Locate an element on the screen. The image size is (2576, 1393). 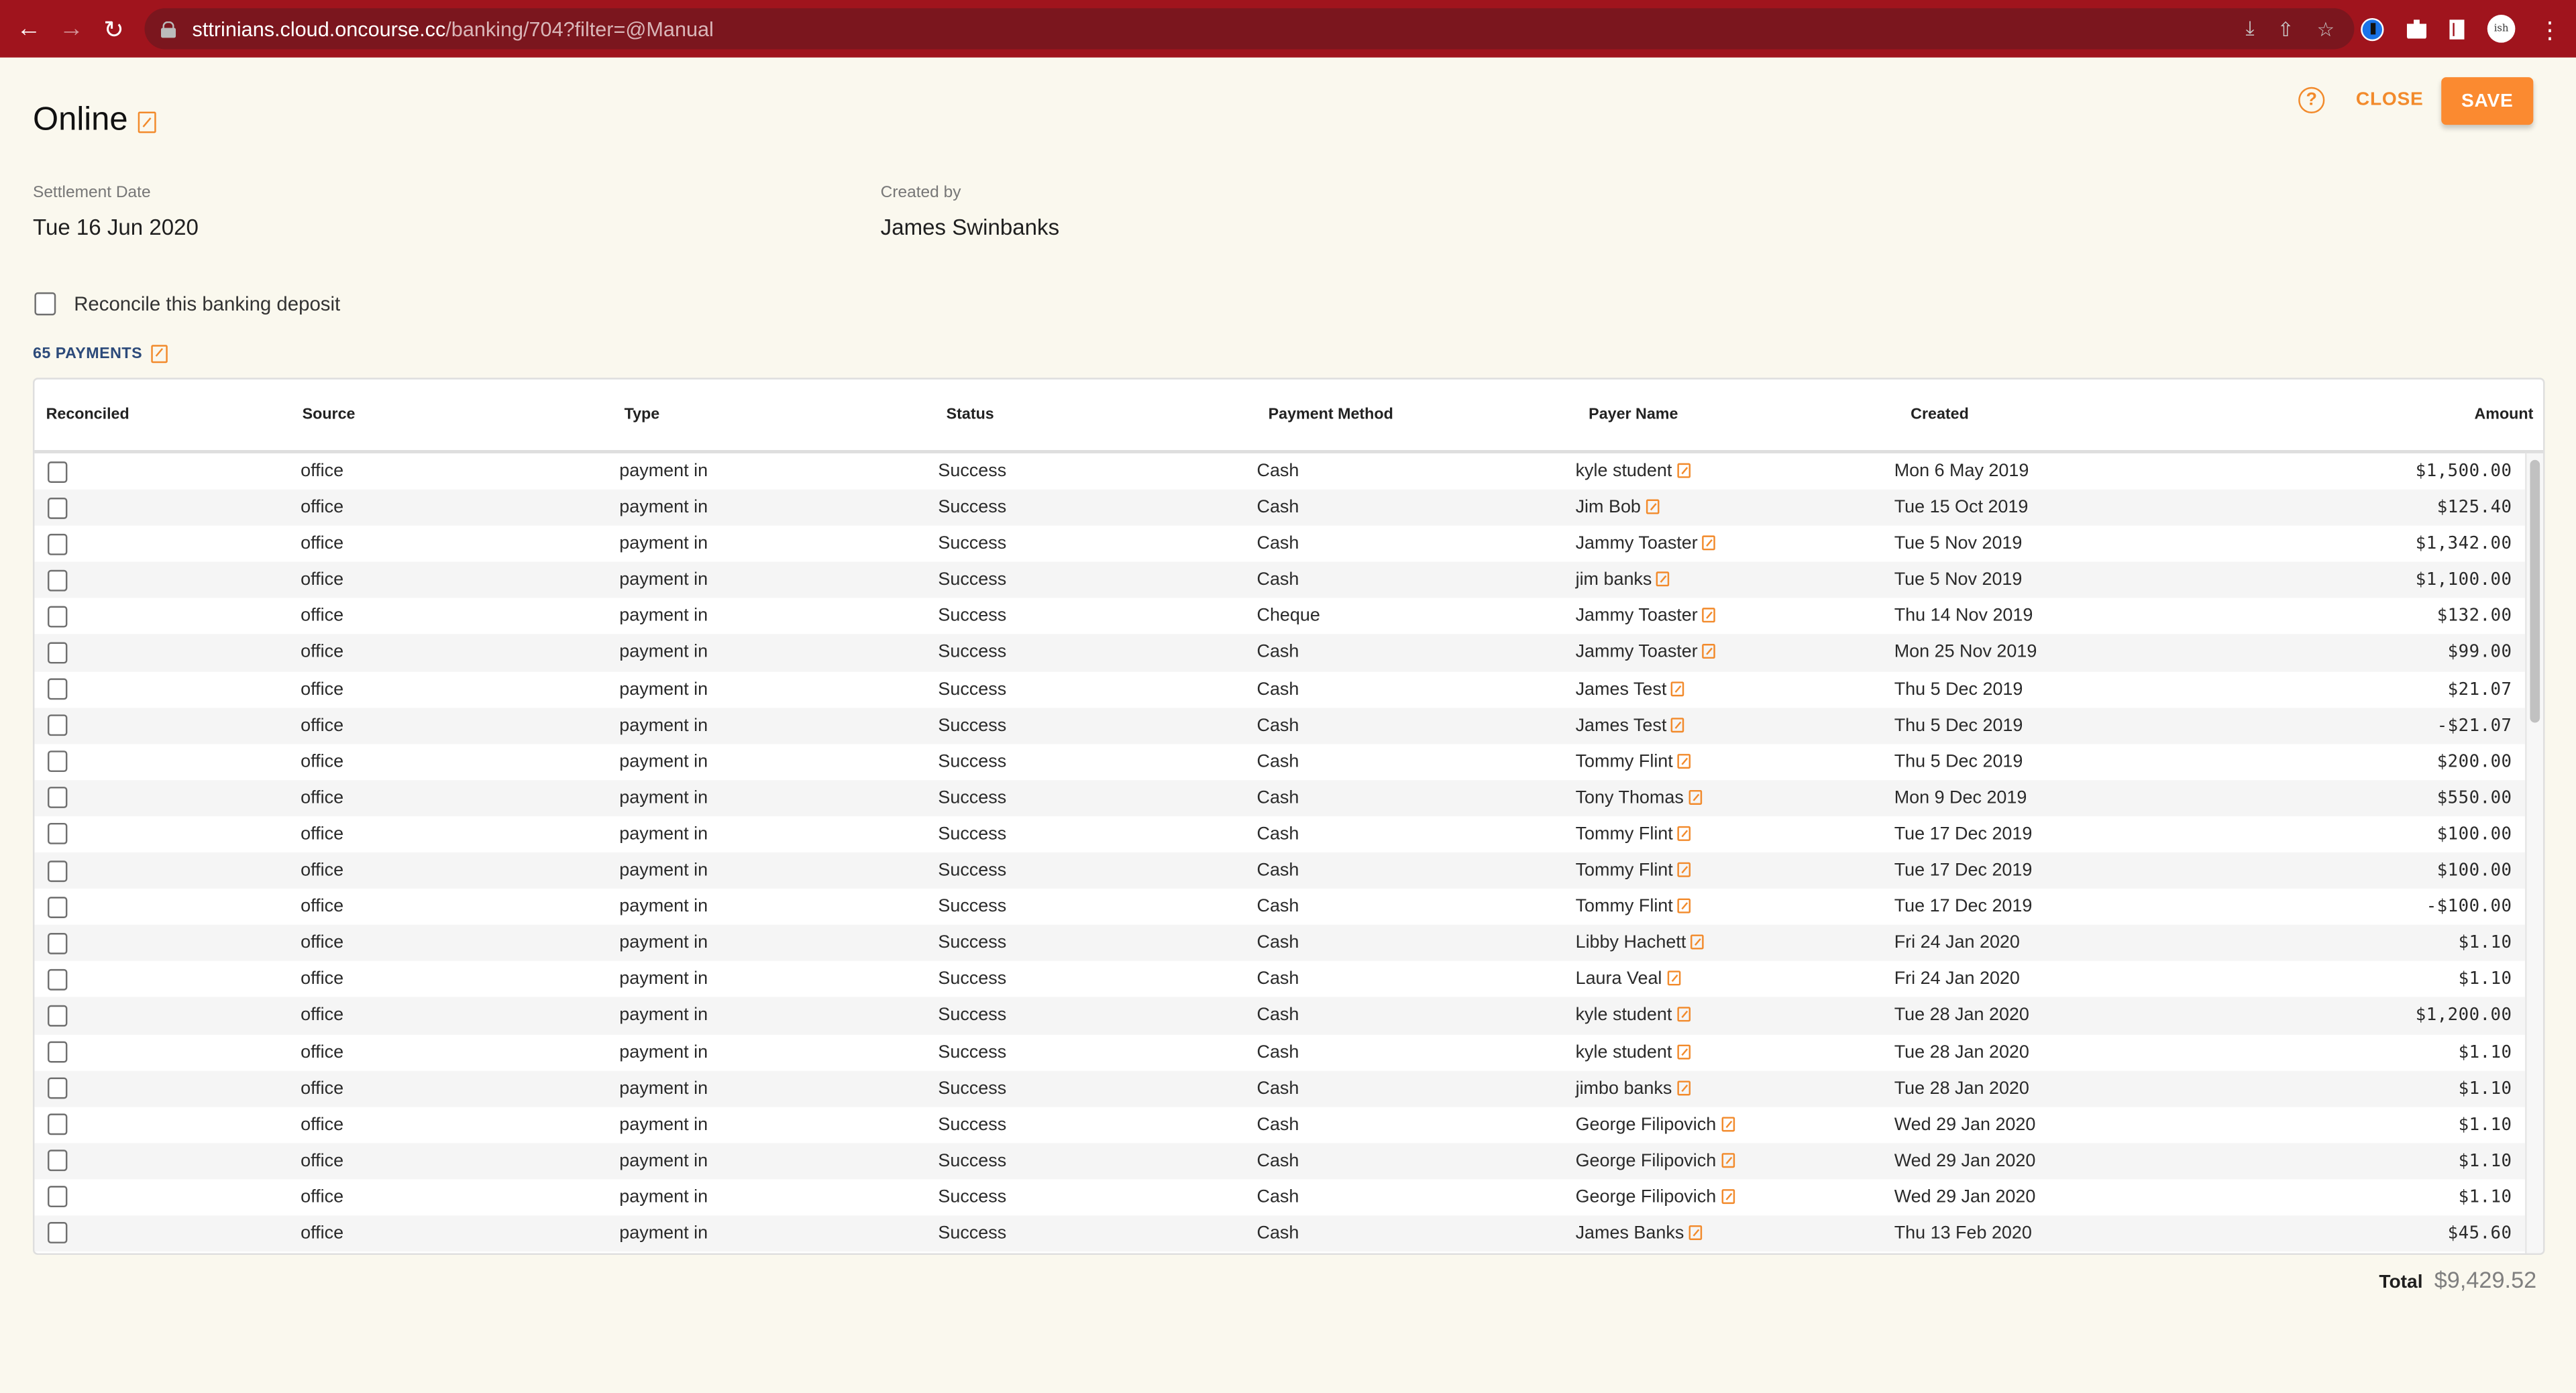
menu-icon: ⋮ is located at coordinates (2549, 29).